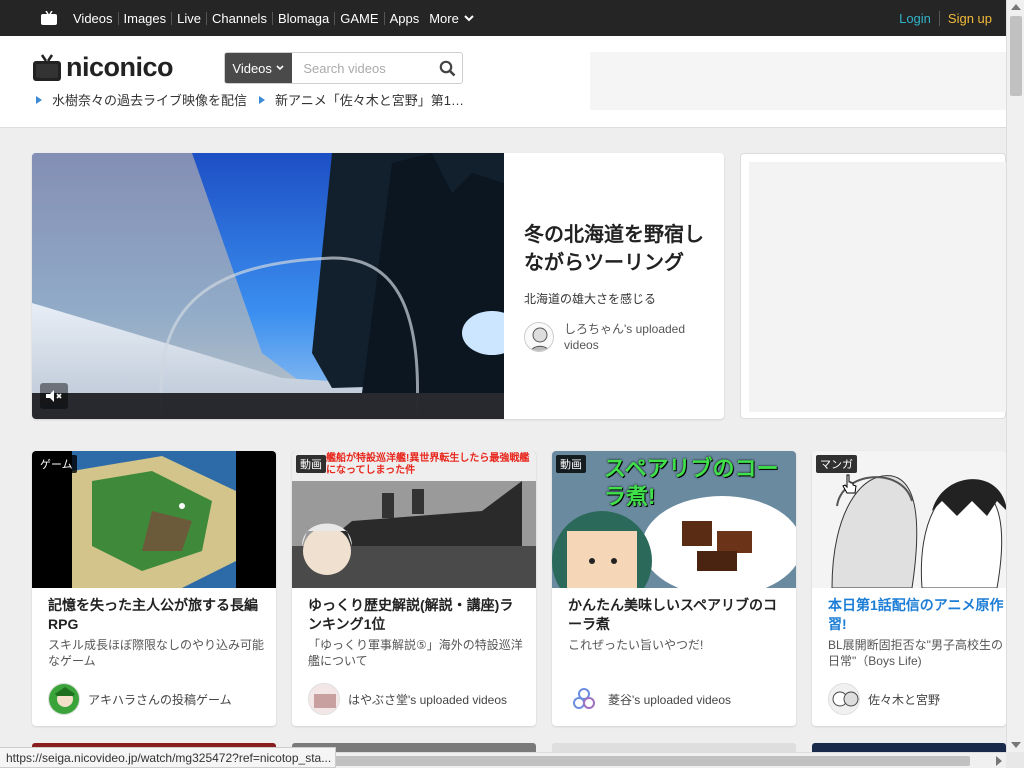 This screenshot has width=1024, height=768. Describe the element at coordinates (674, 519) in the screenshot. I see `card-thumbnail: 動画 スペアリブのコーラ煮!` at that location.